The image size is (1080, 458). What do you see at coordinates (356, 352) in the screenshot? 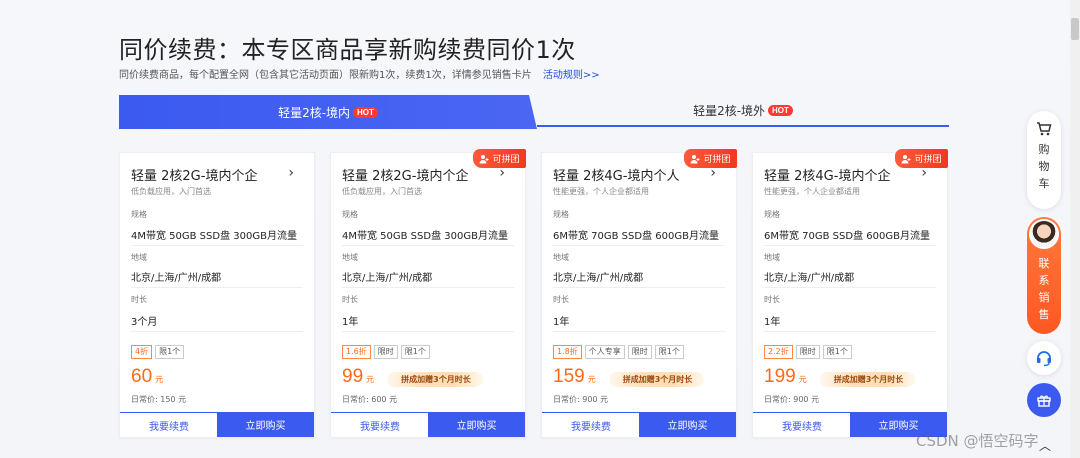
I see `discount-tag: 1.6折` at bounding box center [356, 352].